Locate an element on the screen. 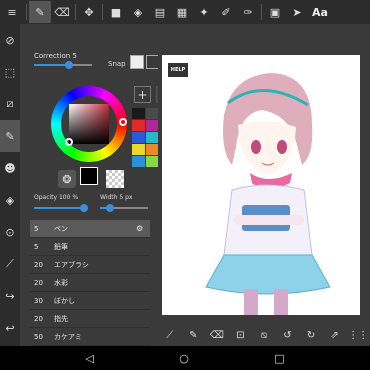 This screenshot has height=370, width=370. brush-list-item: 5 ペン ⚙ is located at coordinates (90, 229).